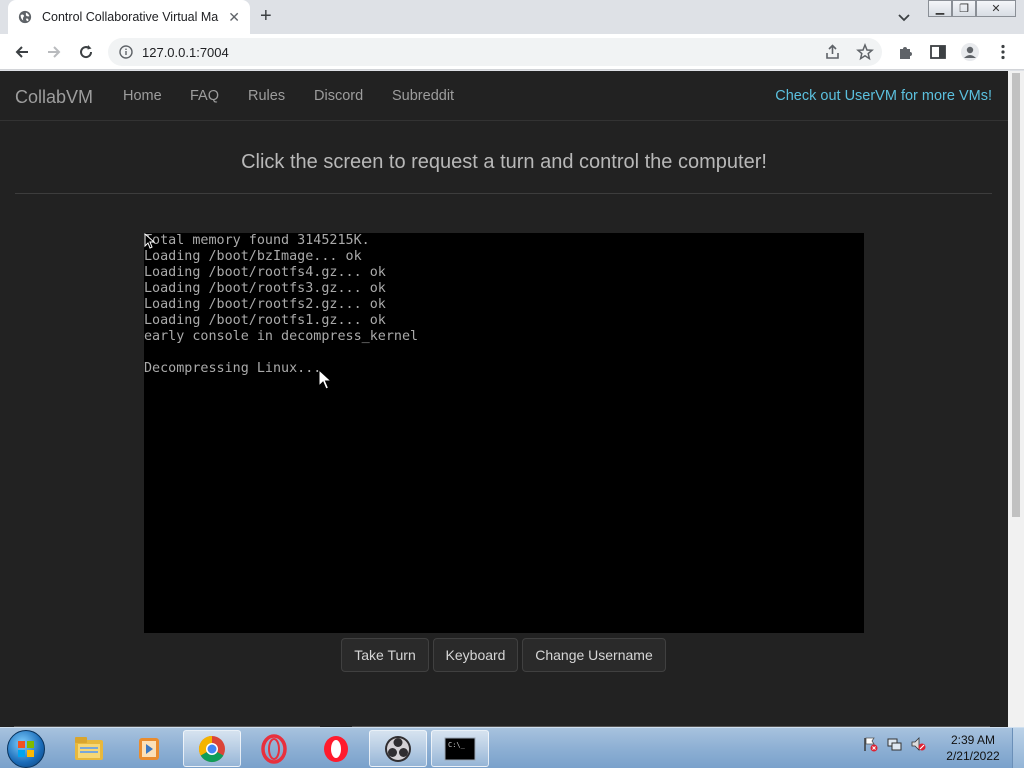  Describe the element at coordinates (996, 8) in the screenshot. I see `close-window-button: ✕` at that location.